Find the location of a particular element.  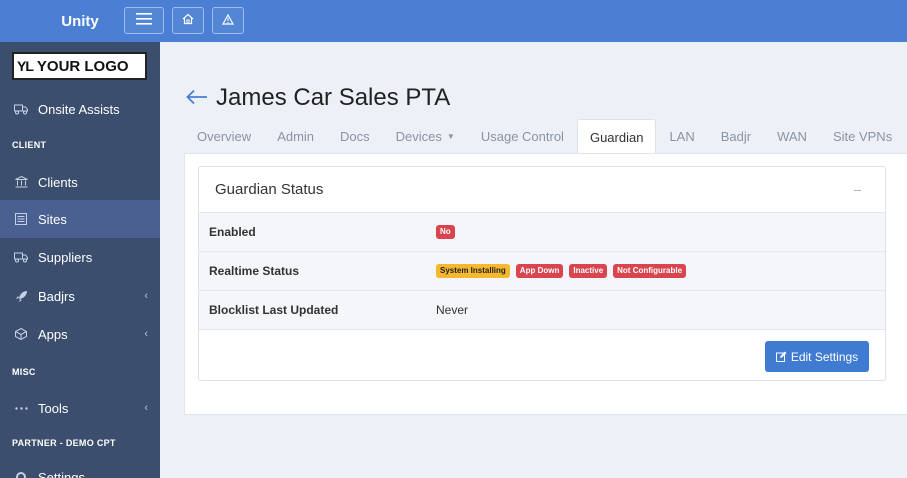

warning-icon is located at coordinates (228, 20).